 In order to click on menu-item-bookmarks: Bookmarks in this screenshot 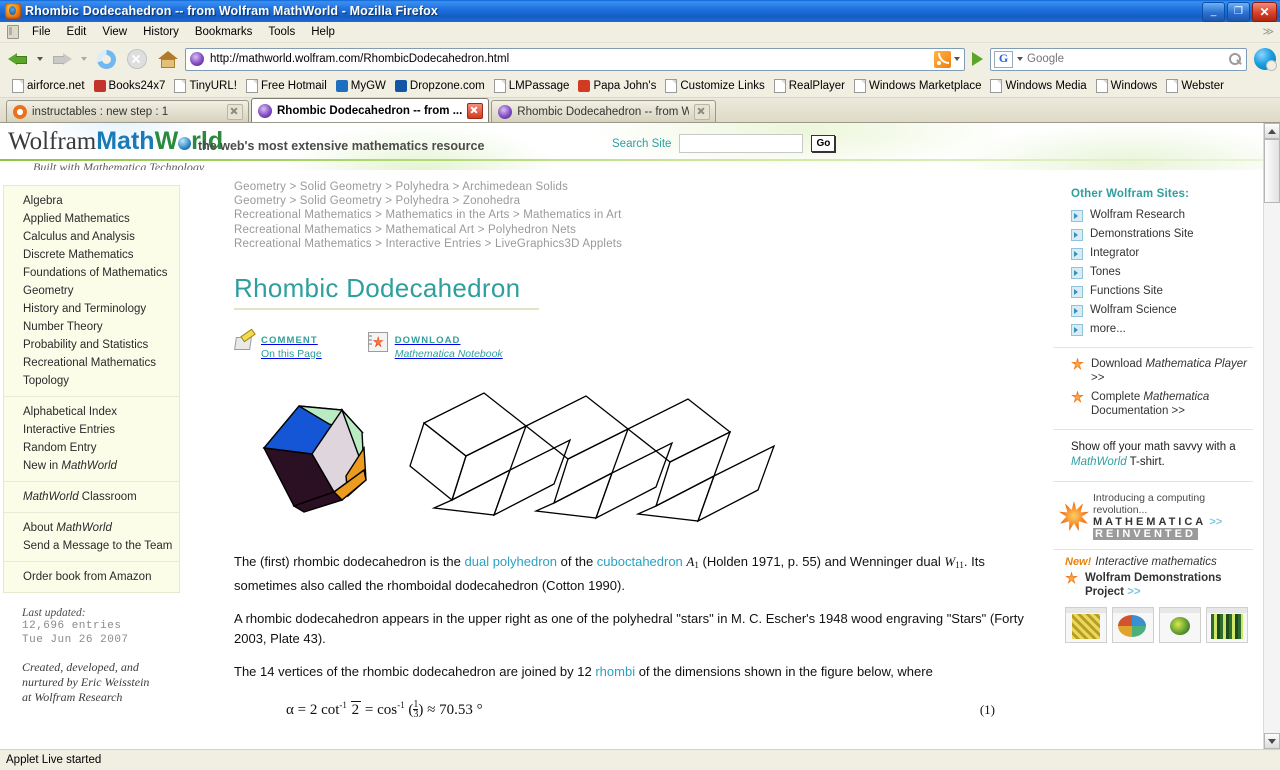, I will do `click(224, 32)`.